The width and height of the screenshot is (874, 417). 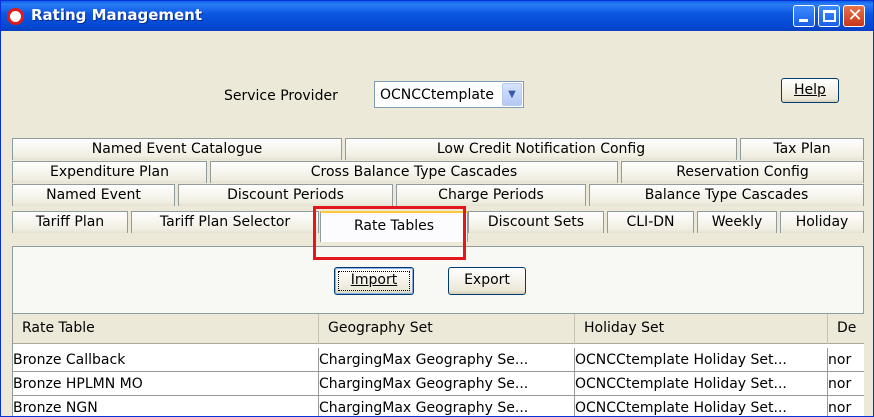 I want to click on tab-tax-plan: Tax Plan, so click(x=802, y=149).